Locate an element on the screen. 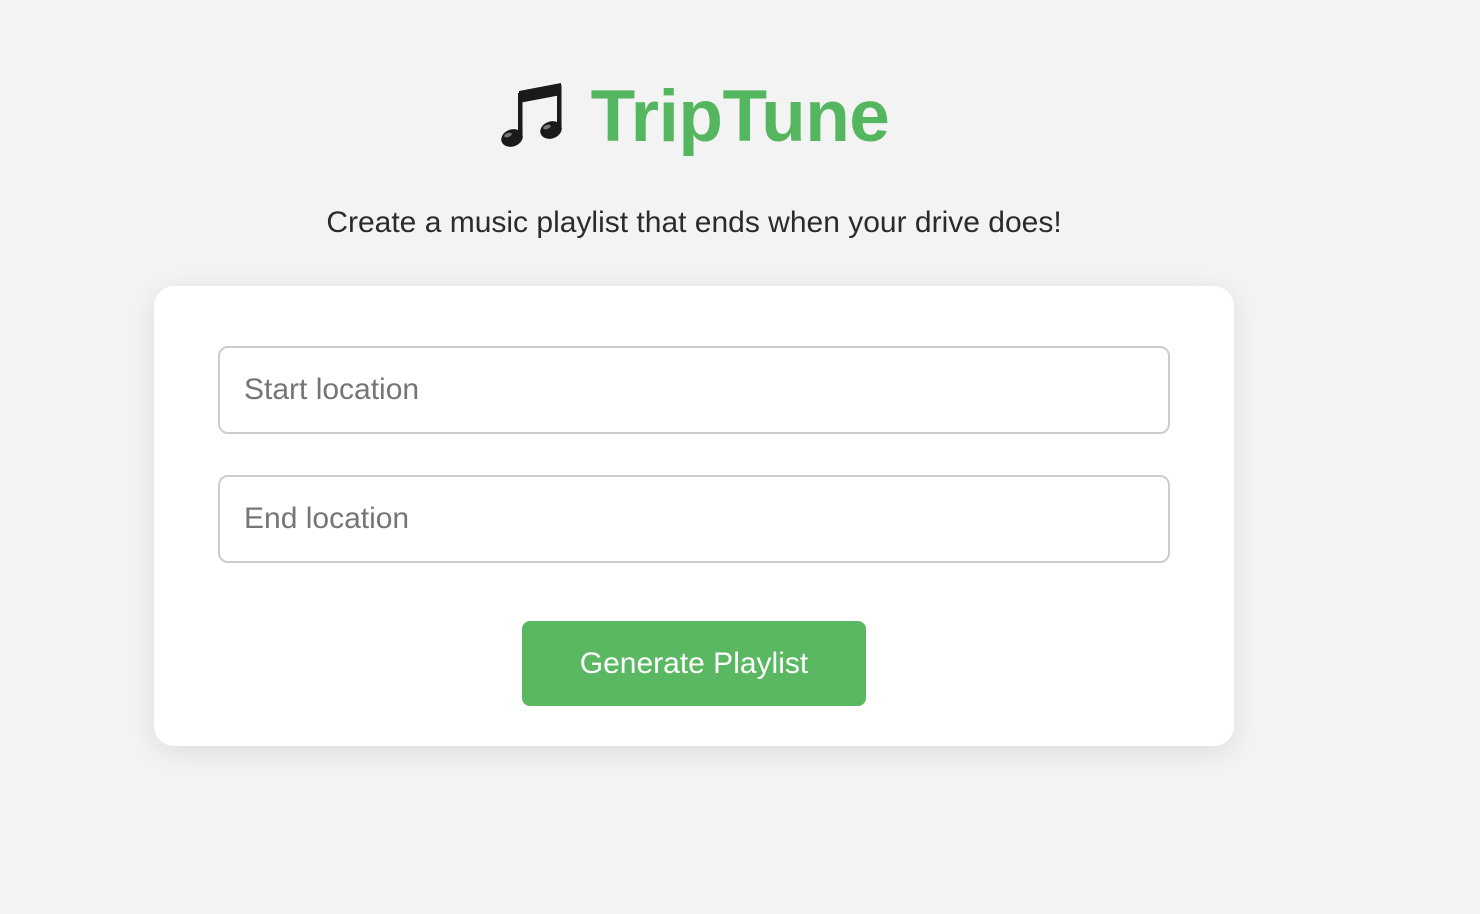  app-title: TripTune is located at coordinates (740, 116).